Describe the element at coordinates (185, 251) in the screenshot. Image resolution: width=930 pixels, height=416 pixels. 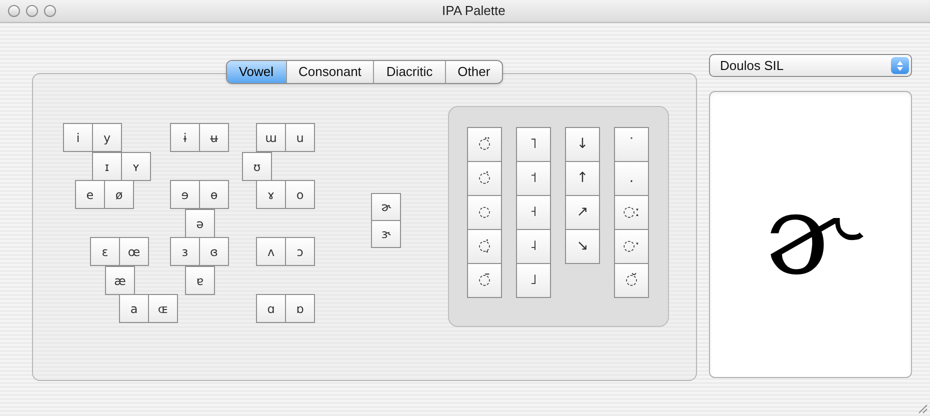
I see `symbol-key: ɜ` at that location.